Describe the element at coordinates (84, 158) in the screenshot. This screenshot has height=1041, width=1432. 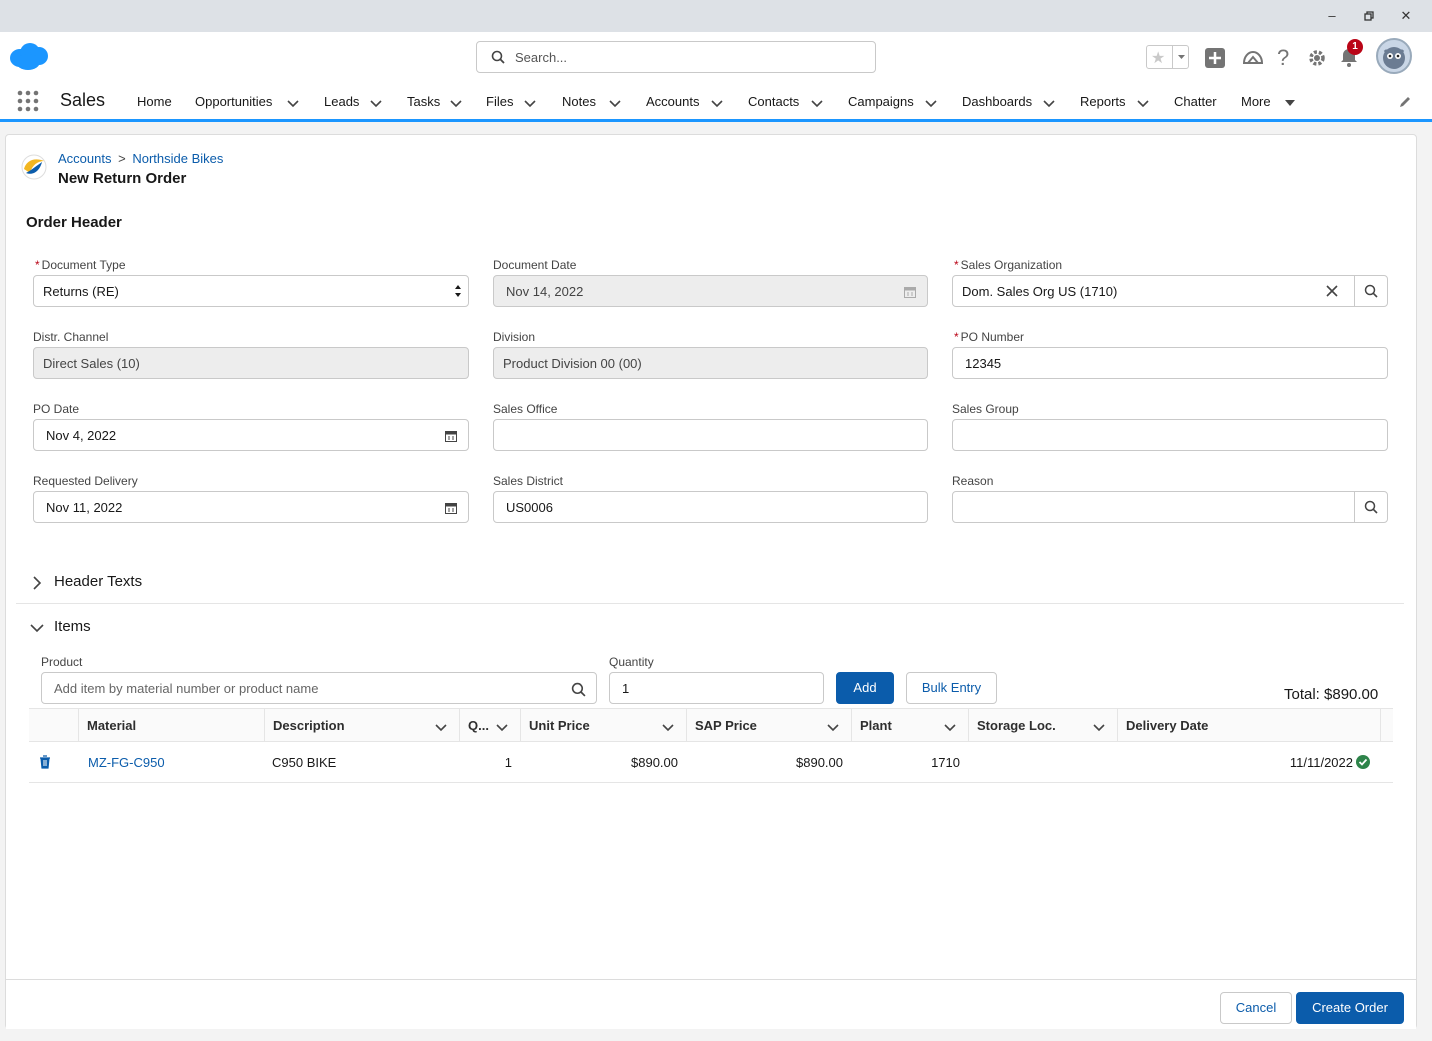
I see `breadcrumb-accounts-link: Accounts` at that location.